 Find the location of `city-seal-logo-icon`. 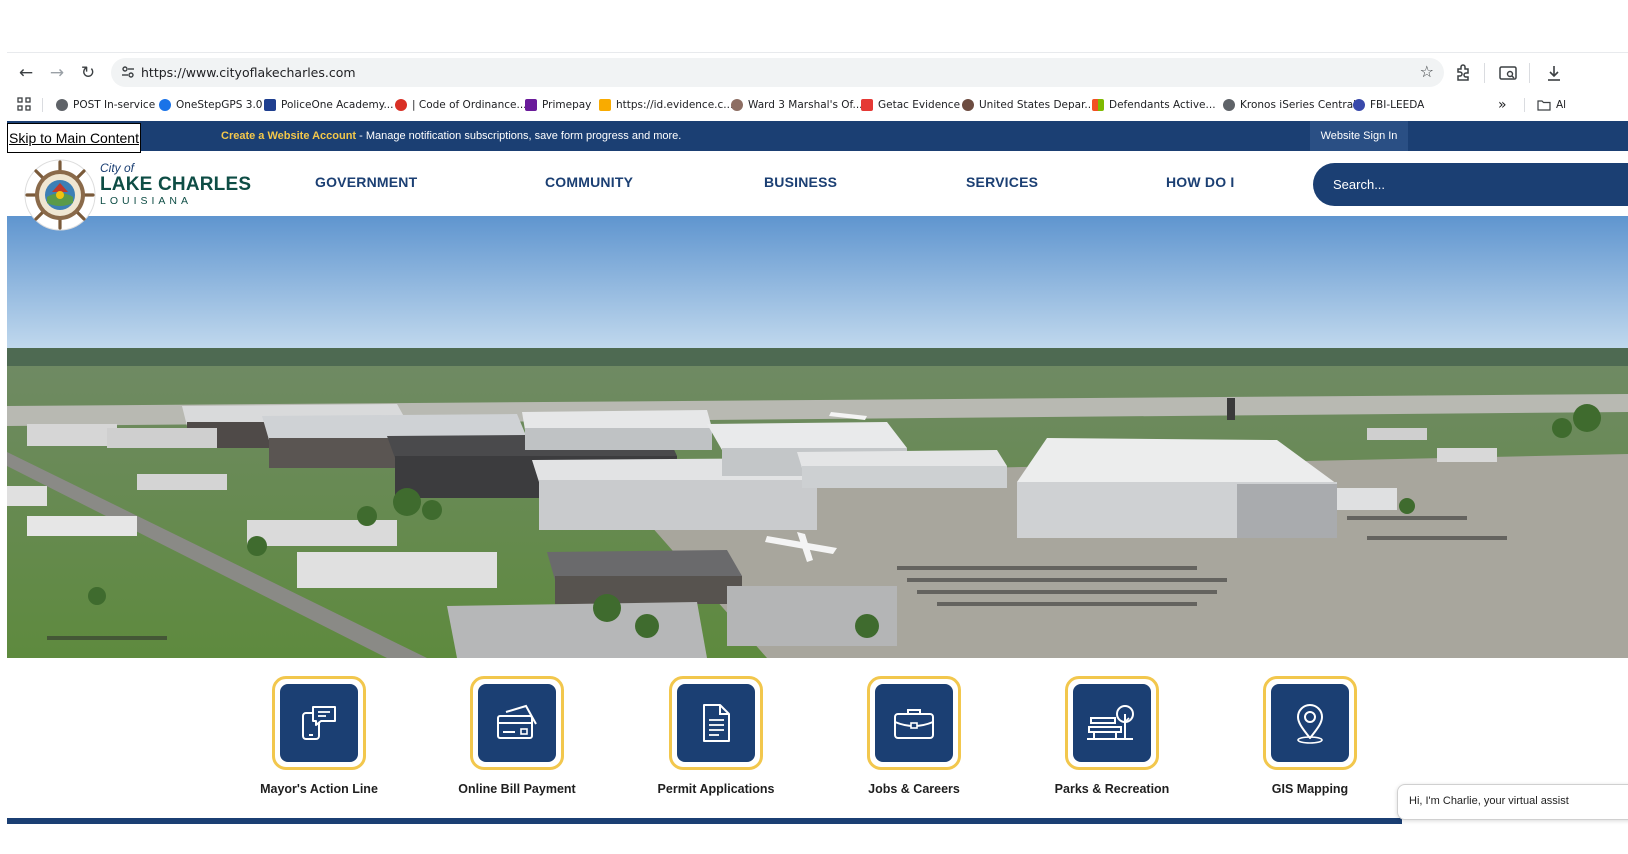

city-seal-logo-icon is located at coordinates (60, 195).